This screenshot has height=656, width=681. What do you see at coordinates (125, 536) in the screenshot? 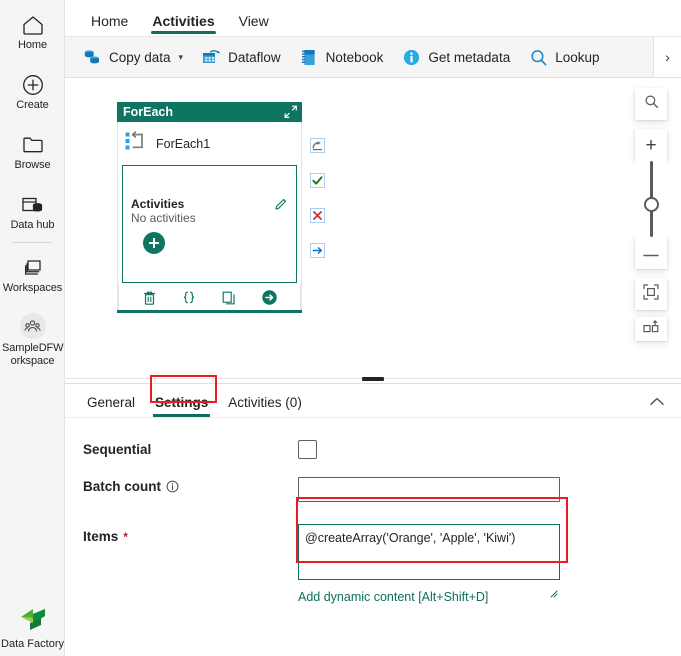
I see `required-marker: *` at bounding box center [125, 536].